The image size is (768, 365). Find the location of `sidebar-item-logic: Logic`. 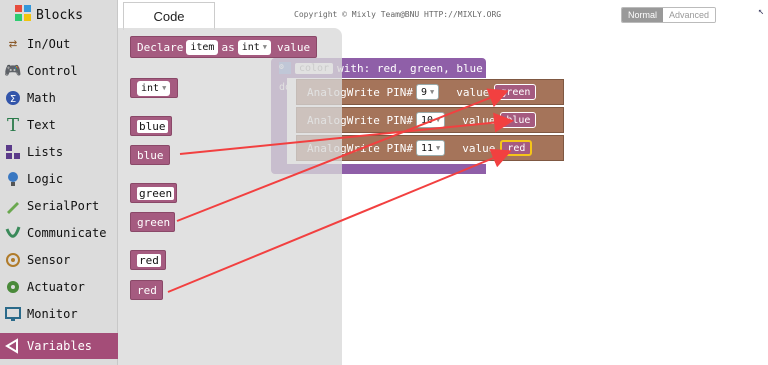

sidebar-item-logic: Logic is located at coordinates (59, 179).